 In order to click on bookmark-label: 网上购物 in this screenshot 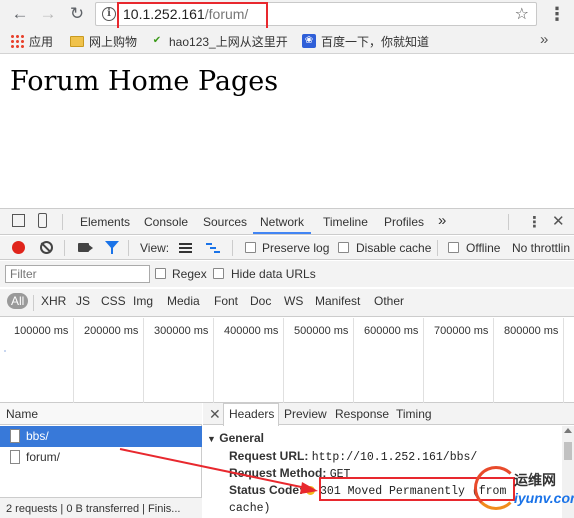, I will do `click(113, 41)`.